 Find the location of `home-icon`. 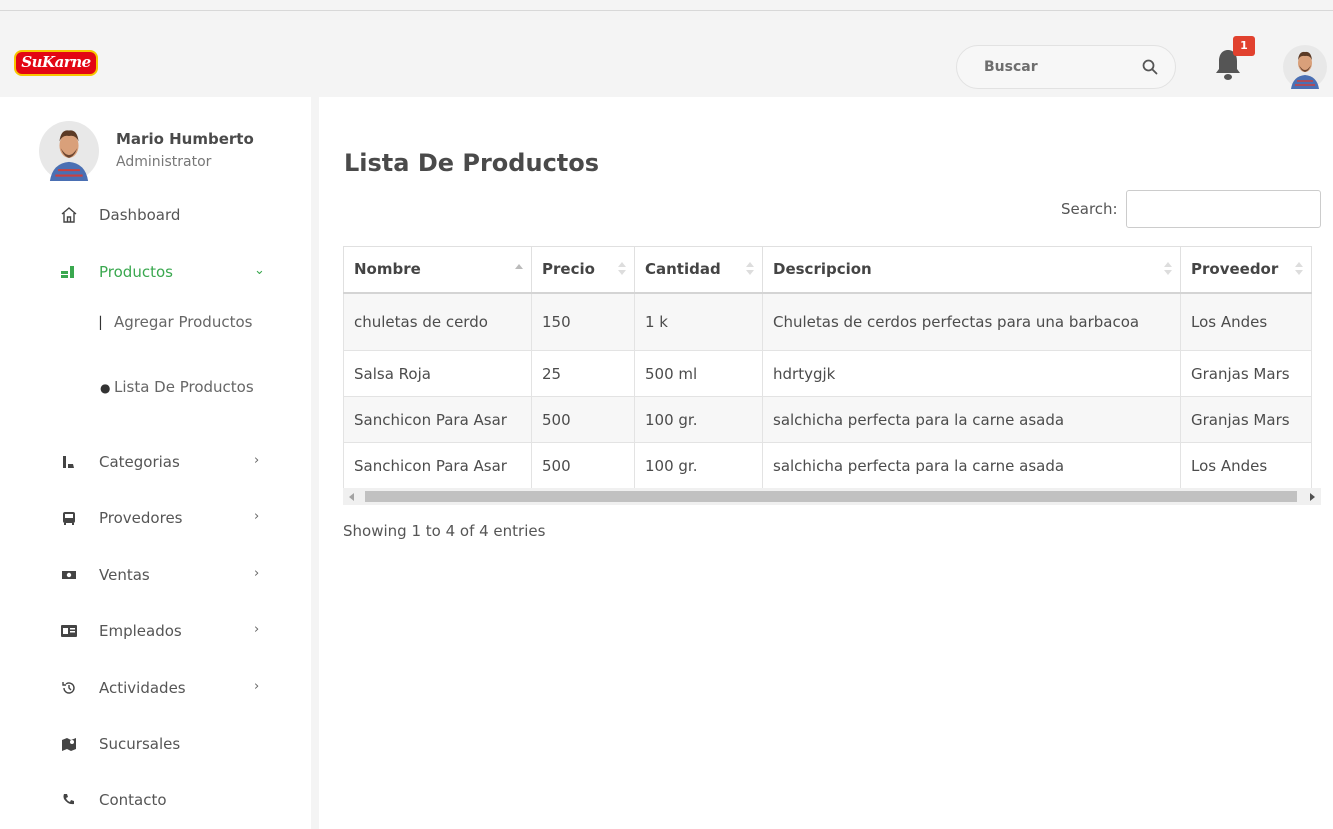

home-icon is located at coordinates (69, 215).